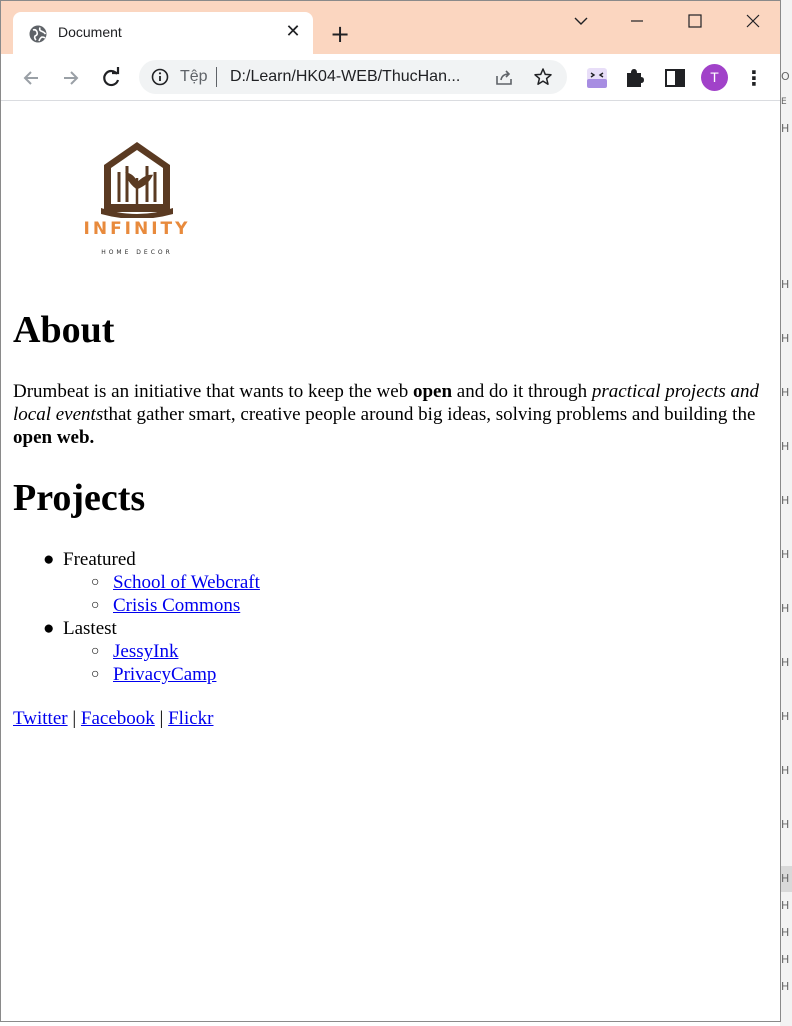 The height and width of the screenshot is (1026, 792). I want to click on about-bold-open: open, so click(432, 391).